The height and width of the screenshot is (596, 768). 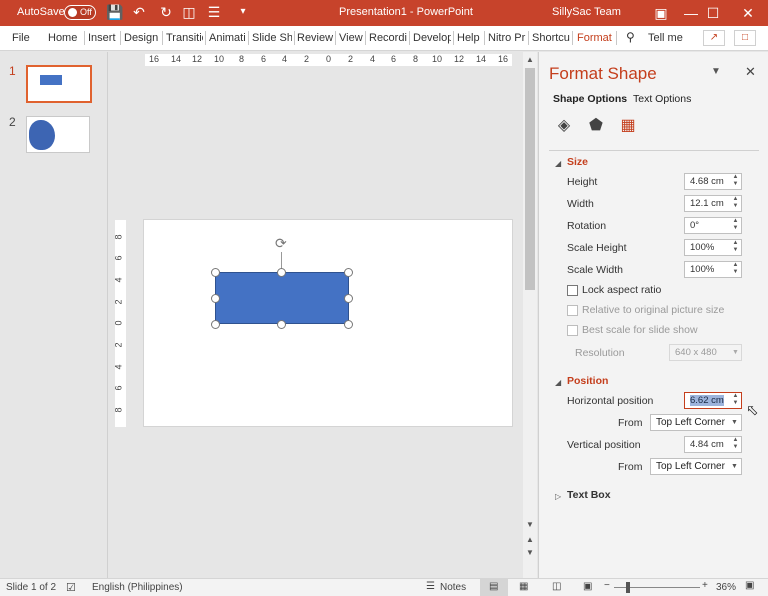 I want to click on tab-transitions: Transitio, so click(x=184, y=38).